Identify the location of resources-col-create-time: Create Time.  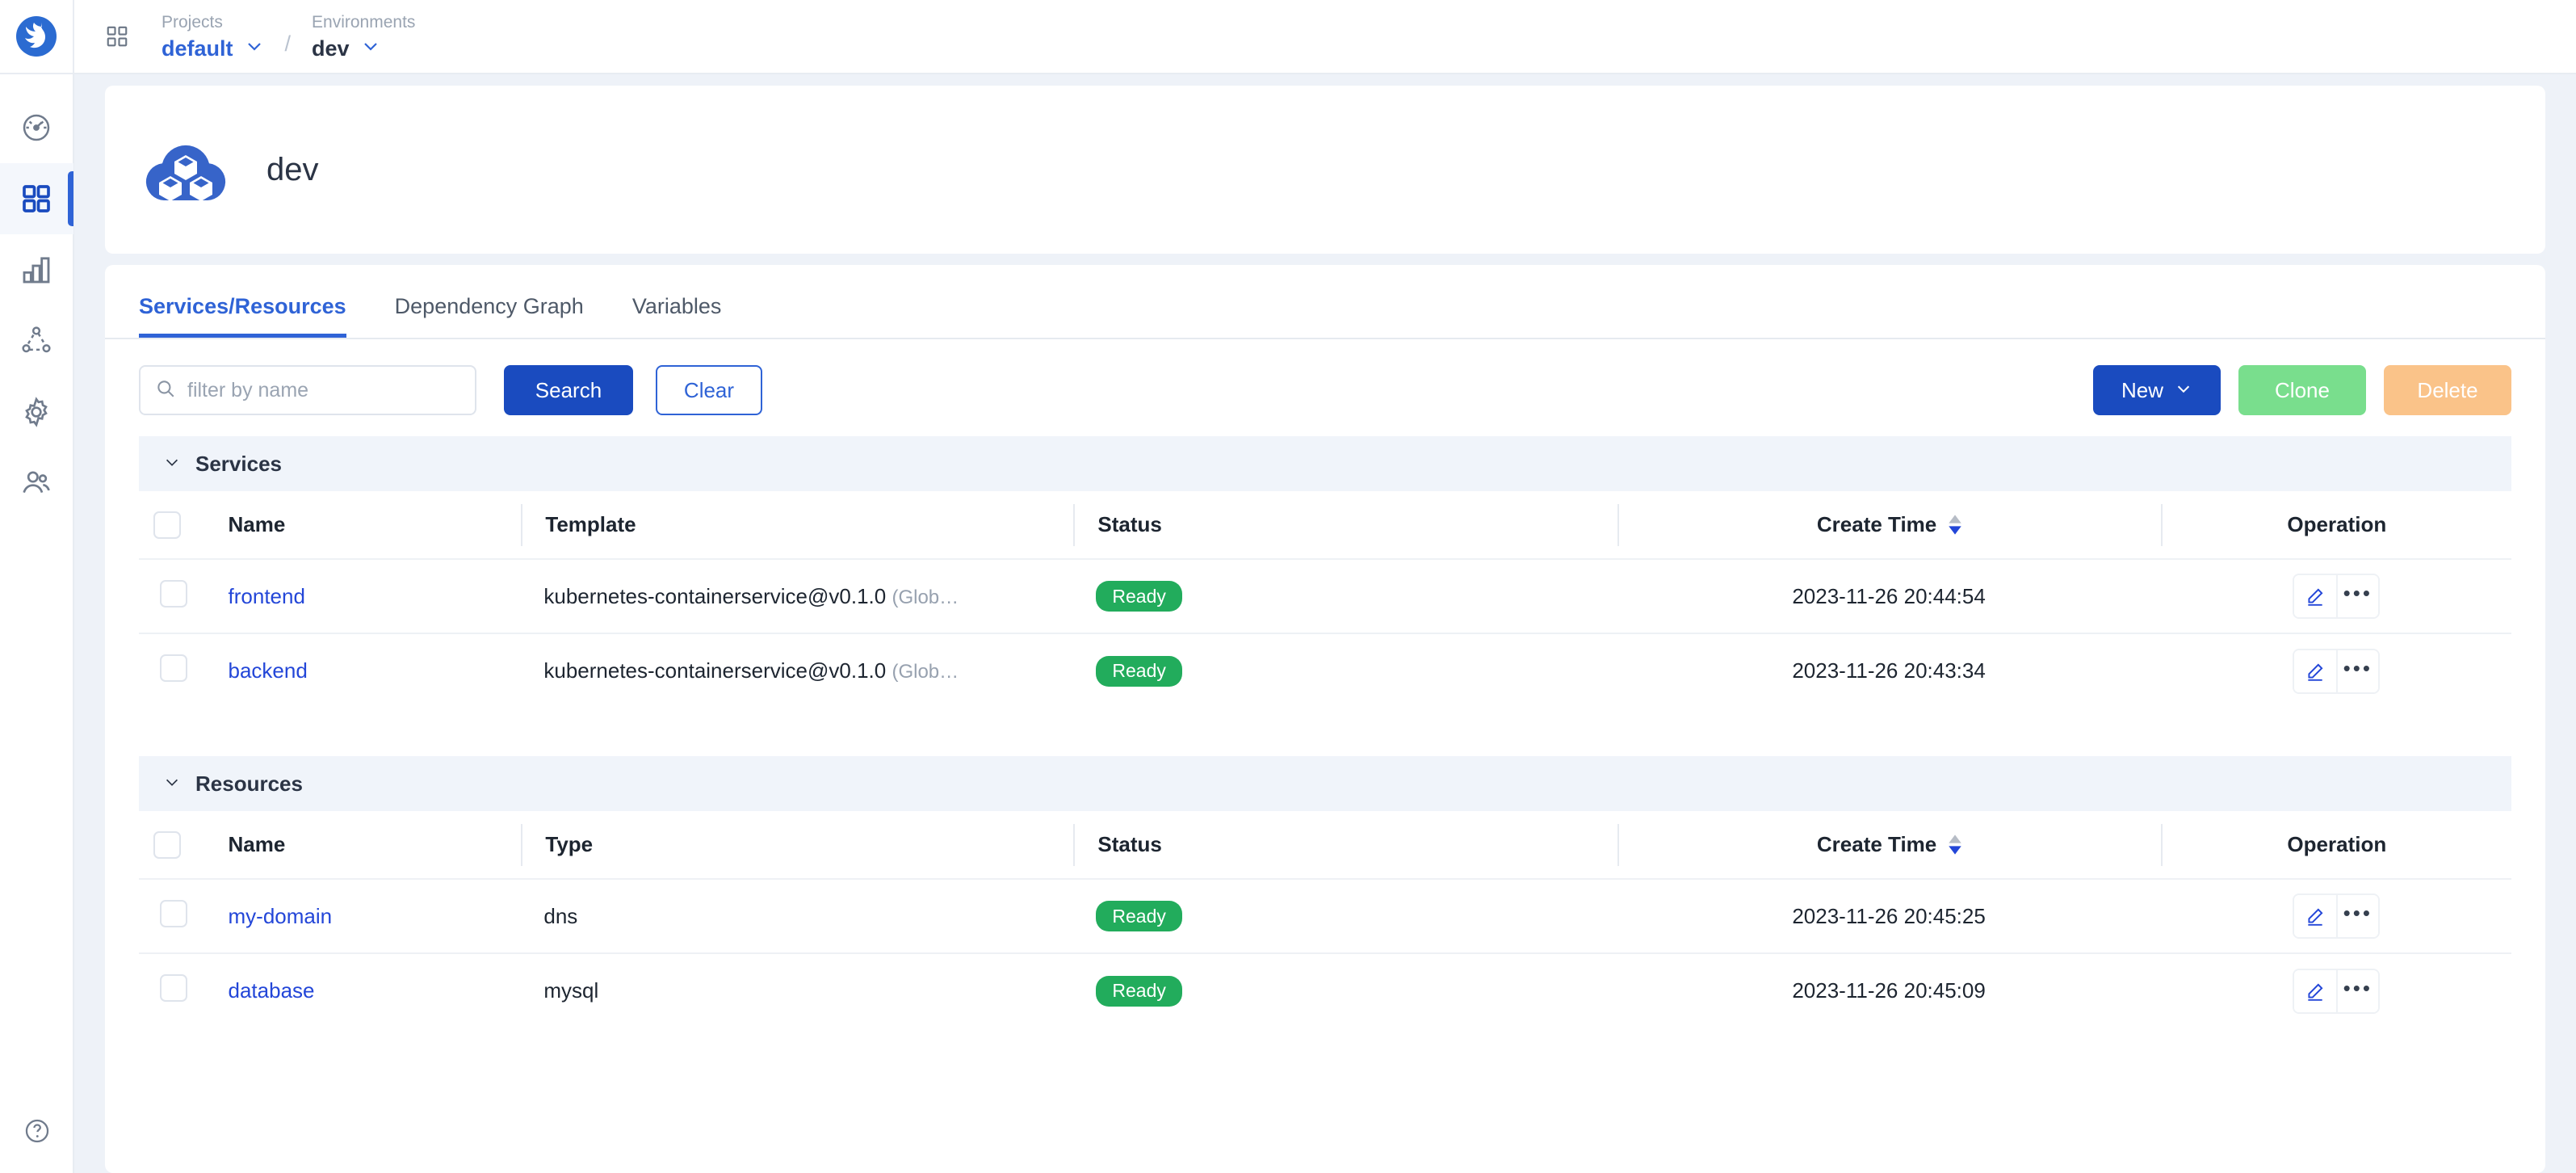
(1889, 845).